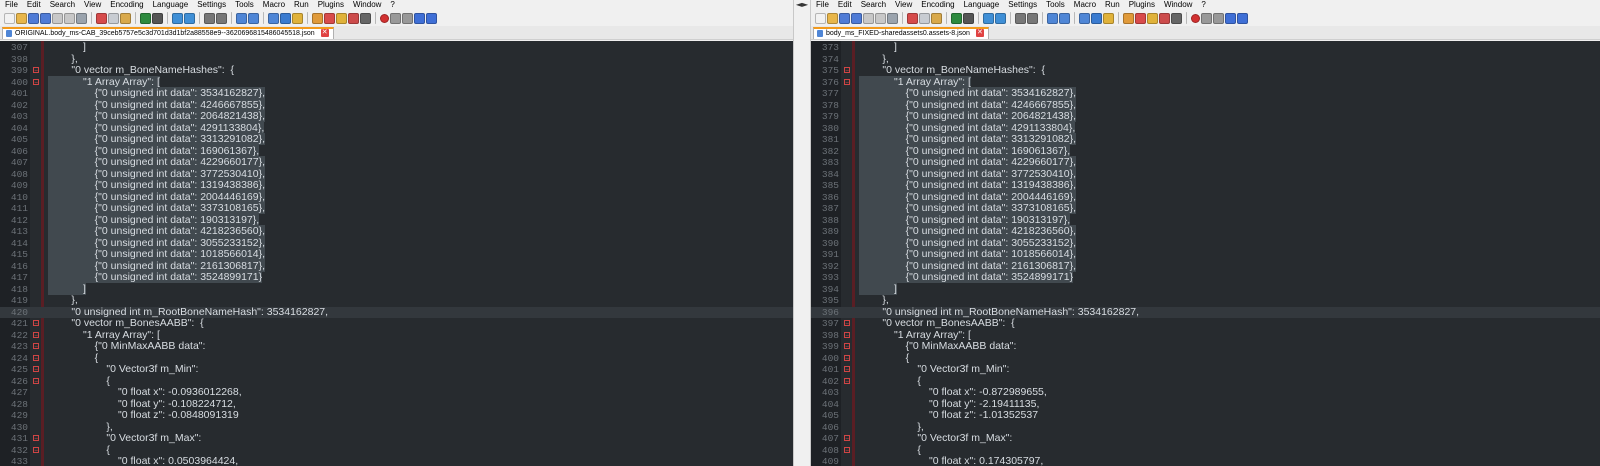 The width and height of the screenshot is (1600, 466). What do you see at coordinates (365, 18) in the screenshot?
I see `monitoring-icon` at bounding box center [365, 18].